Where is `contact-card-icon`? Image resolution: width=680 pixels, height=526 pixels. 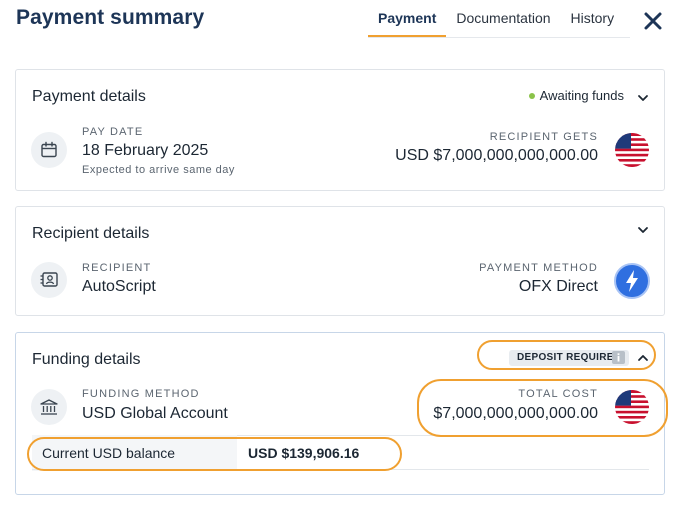
contact-card-icon is located at coordinates (49, 279).